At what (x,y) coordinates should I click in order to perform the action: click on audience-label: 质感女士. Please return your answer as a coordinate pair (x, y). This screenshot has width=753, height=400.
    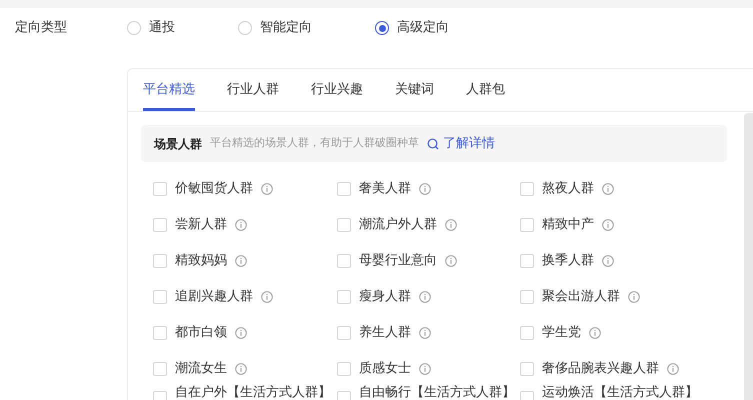
    Looking at the image, I should click on (385, 369).